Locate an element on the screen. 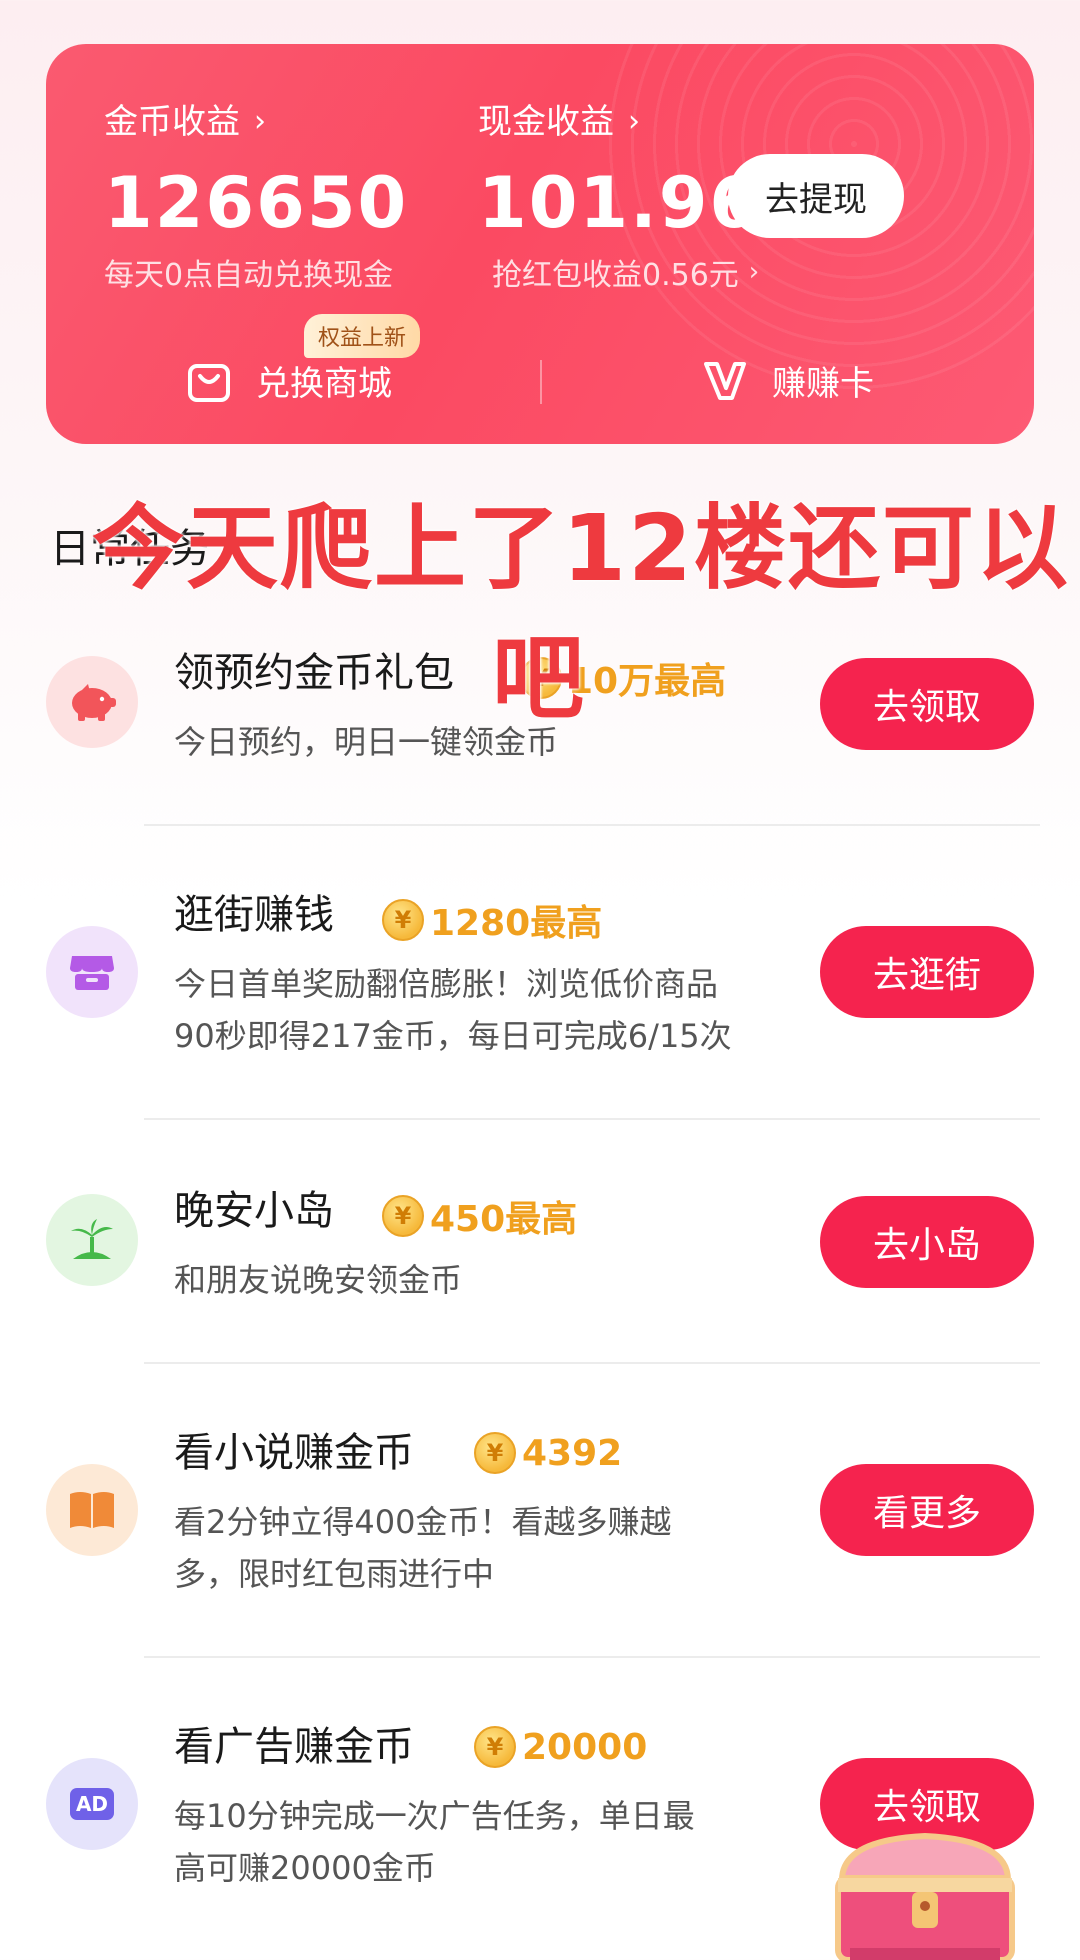  exchange-shop-link: 兑换商城 is located at coordinates (289, 380).